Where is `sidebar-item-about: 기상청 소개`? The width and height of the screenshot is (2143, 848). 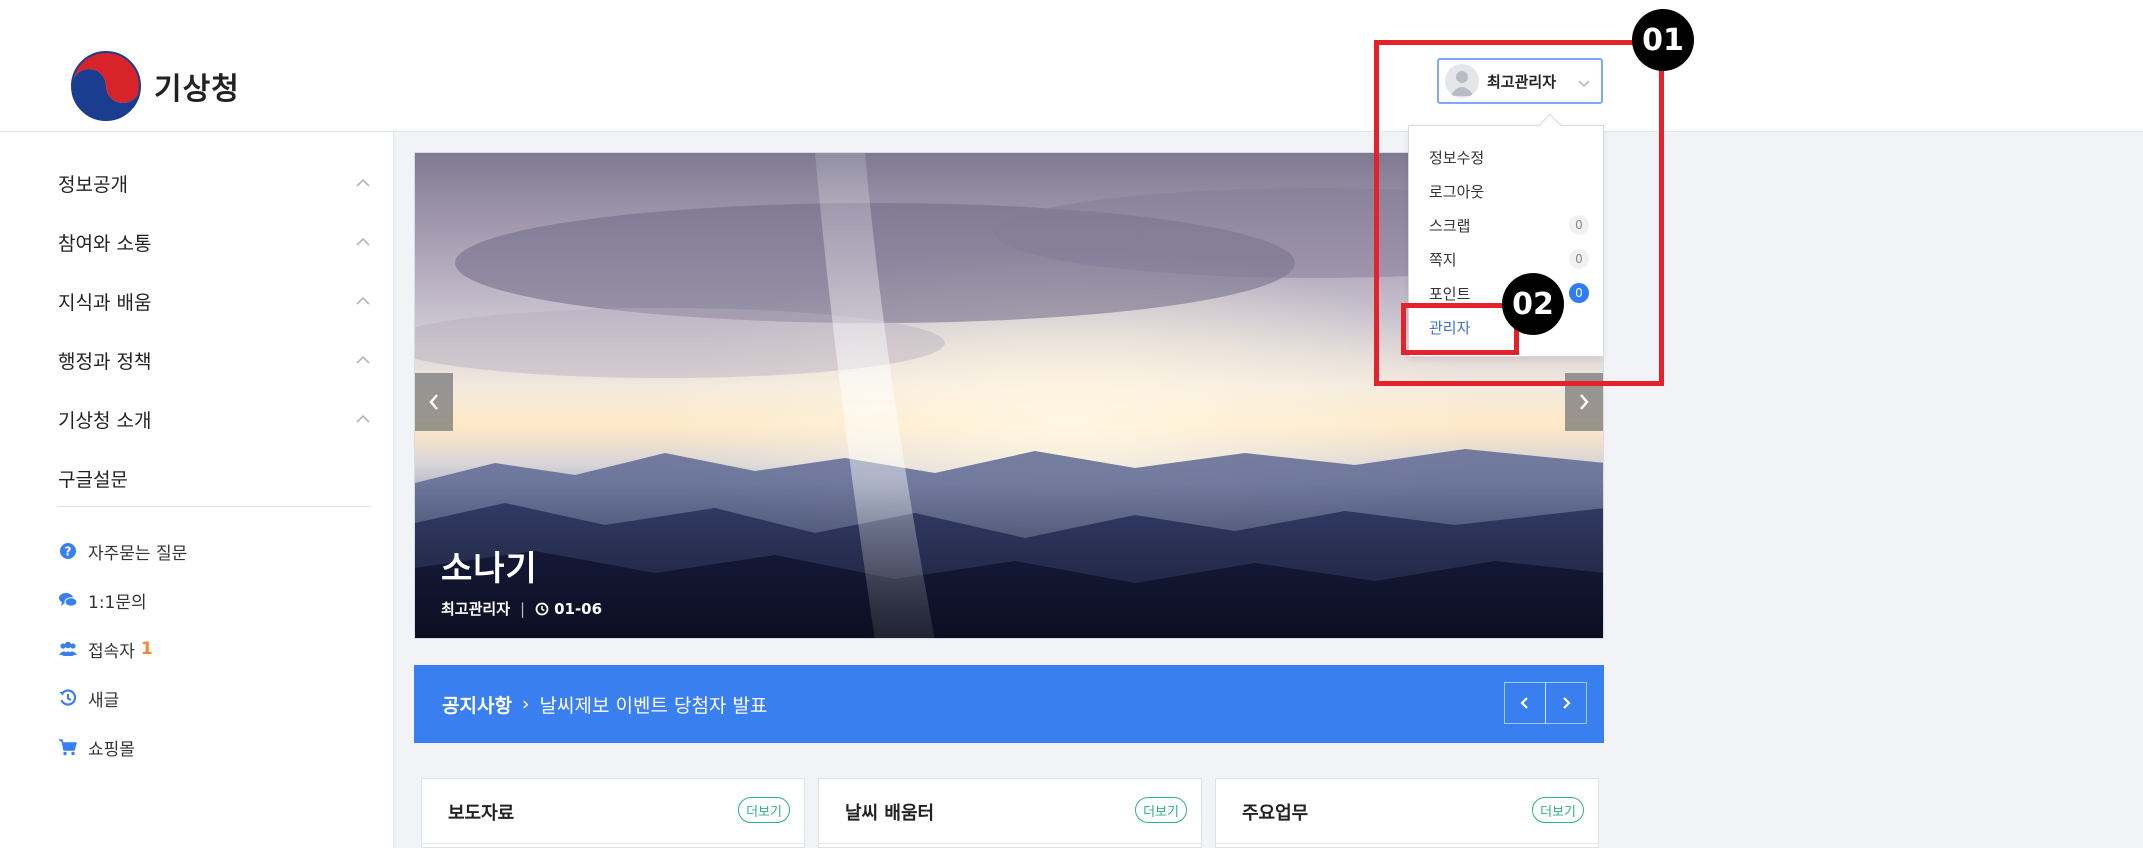 sidebar-item-about: 기상청 소개 is located at coordinates (215, 419).